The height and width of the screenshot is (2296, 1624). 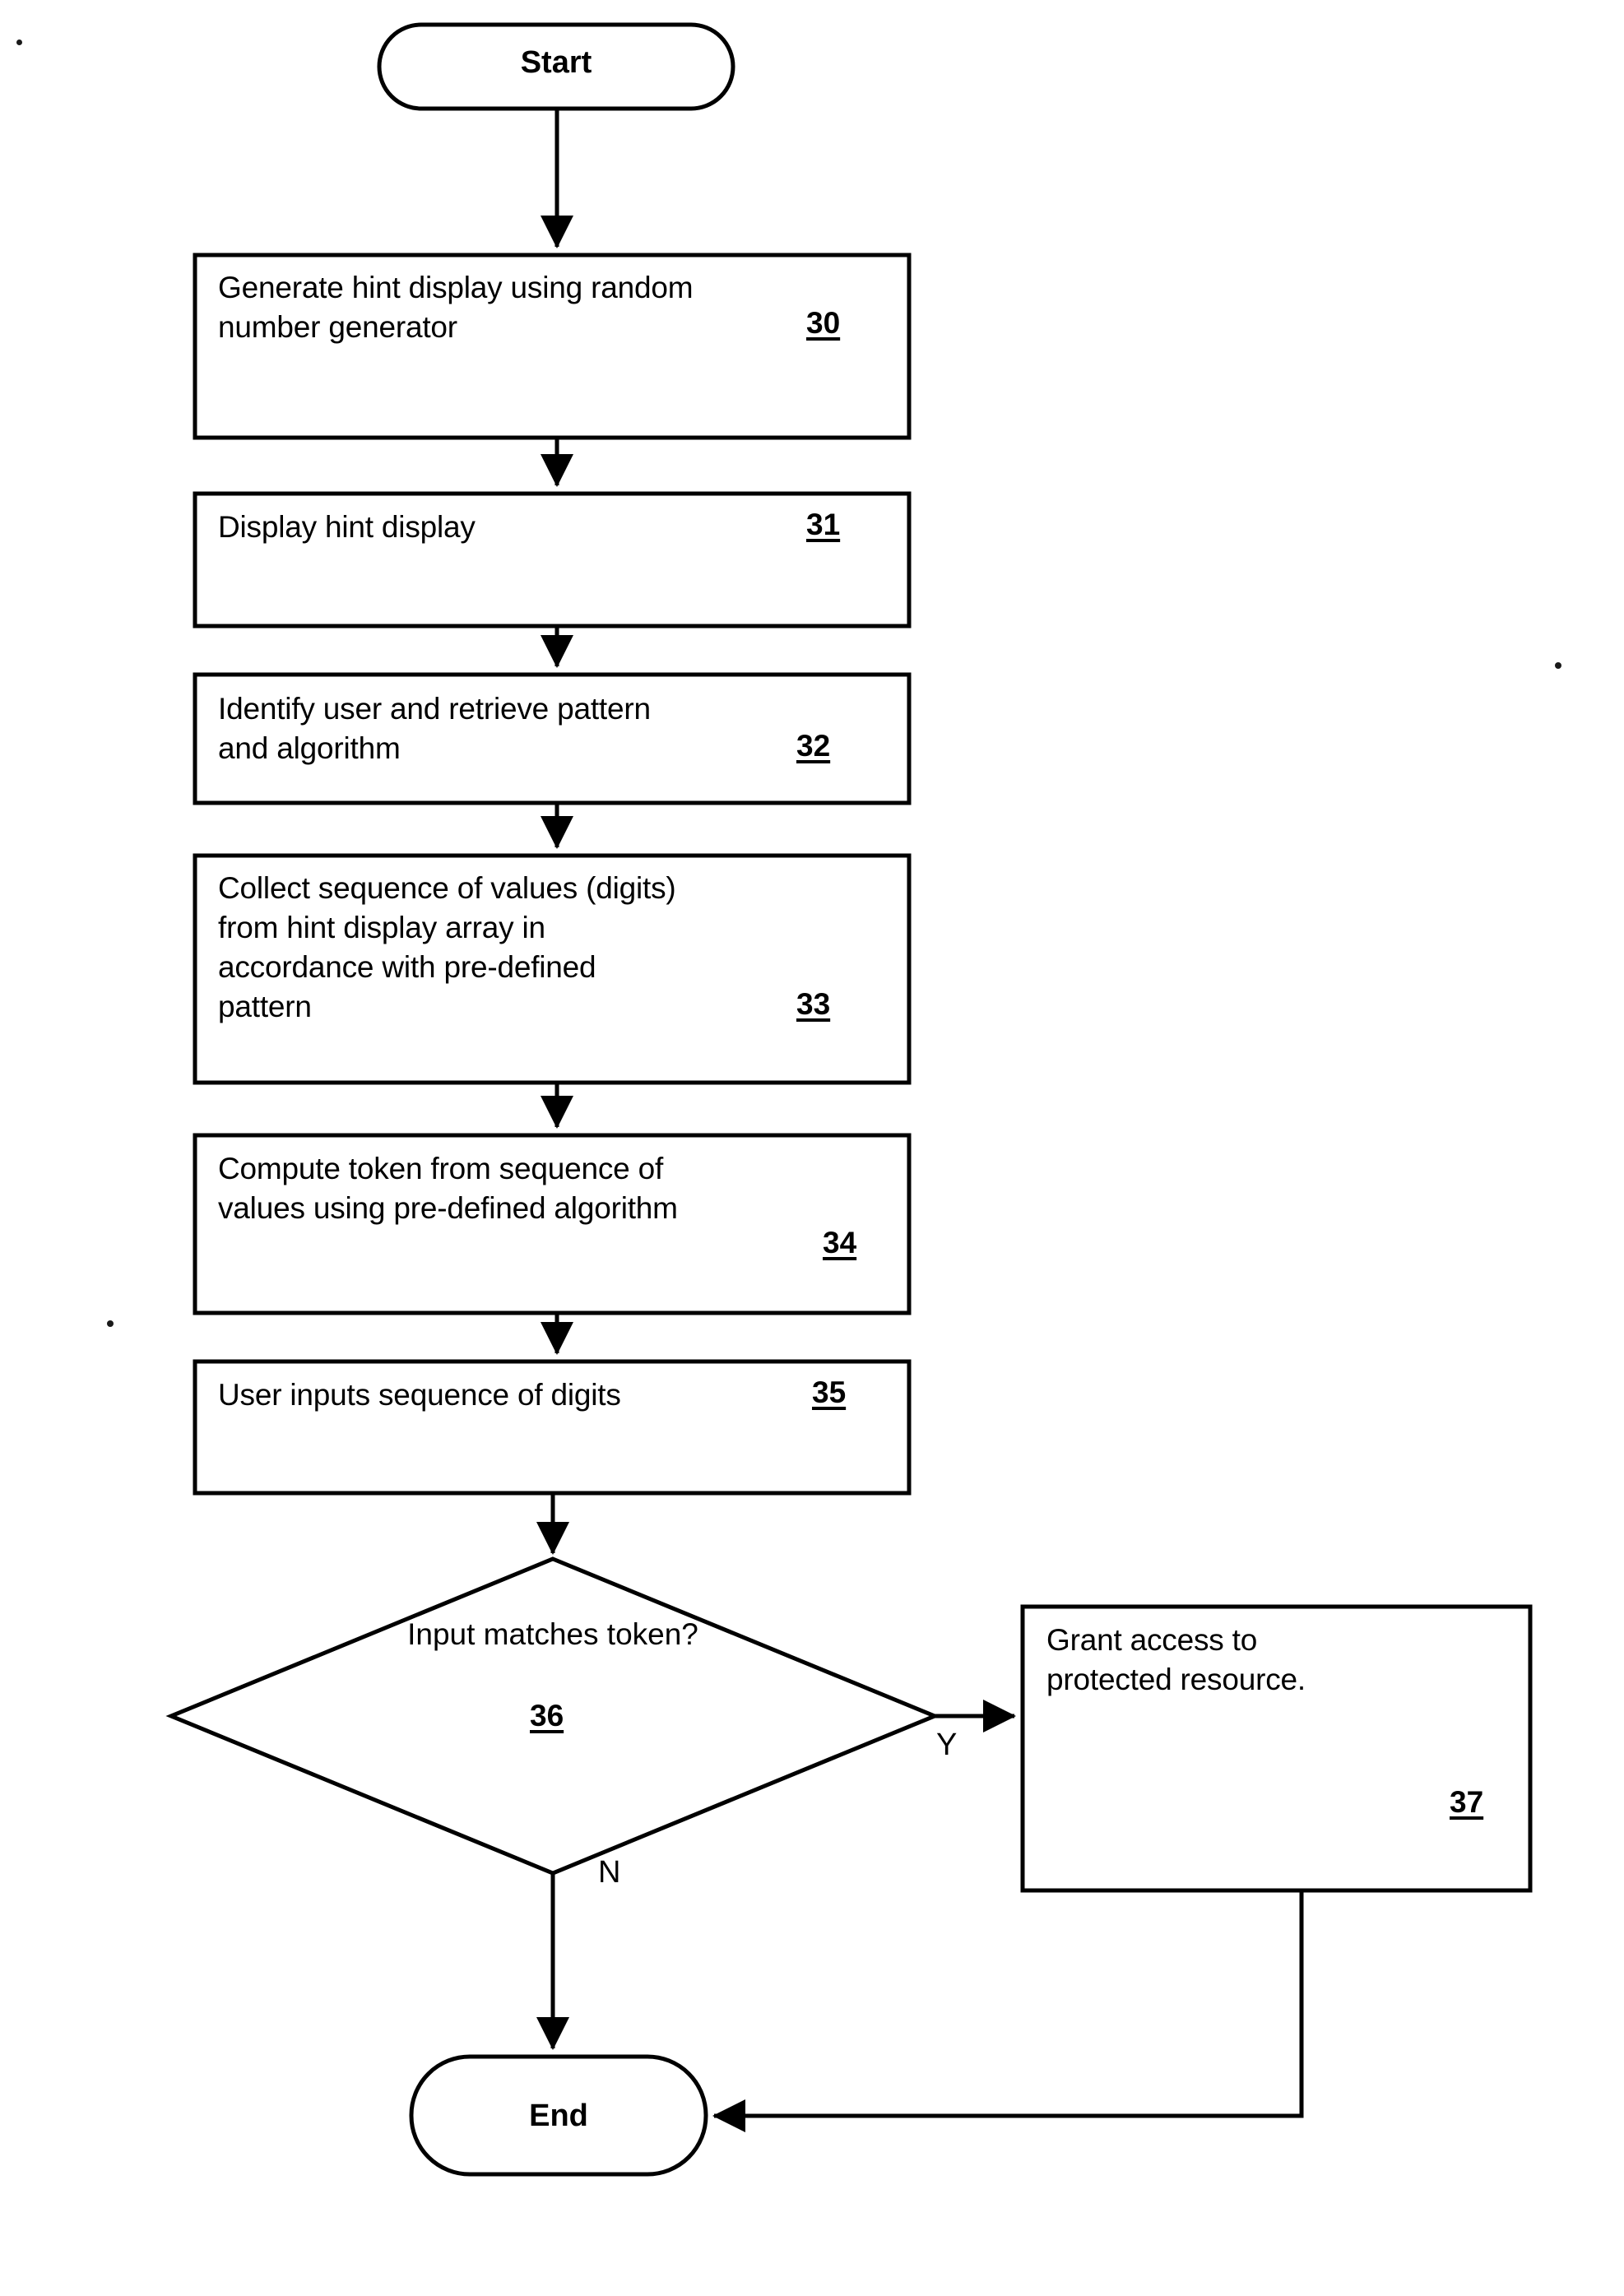 I want to click on step33-ref: 33, so click(x=813, y=1004).